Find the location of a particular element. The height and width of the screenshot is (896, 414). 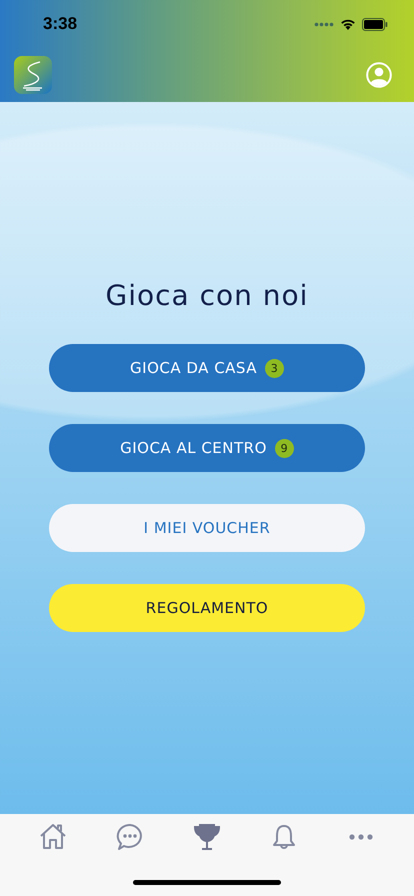

count-badge: 9 is located at coordinates (284, 448).